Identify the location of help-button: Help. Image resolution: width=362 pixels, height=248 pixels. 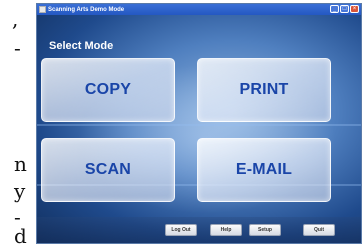
(226, 230).